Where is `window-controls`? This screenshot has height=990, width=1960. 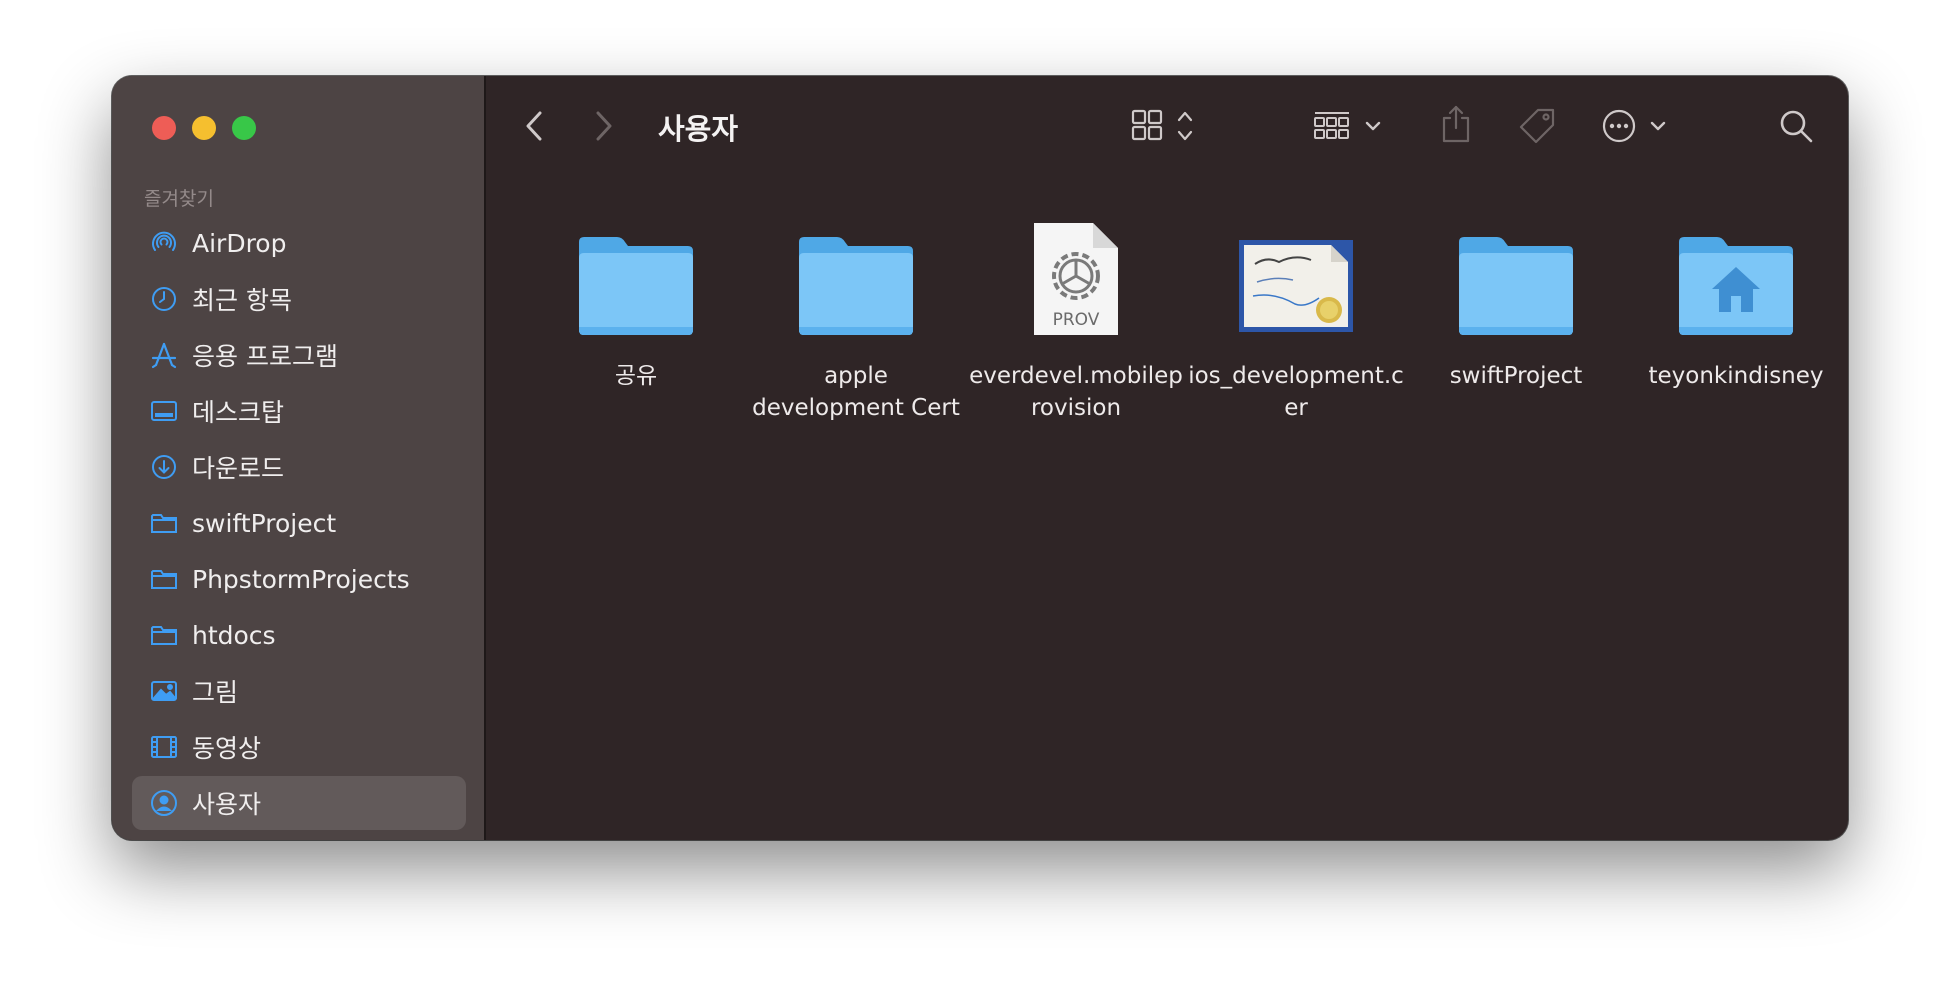
window-controls is located at coordinates (204, 128).